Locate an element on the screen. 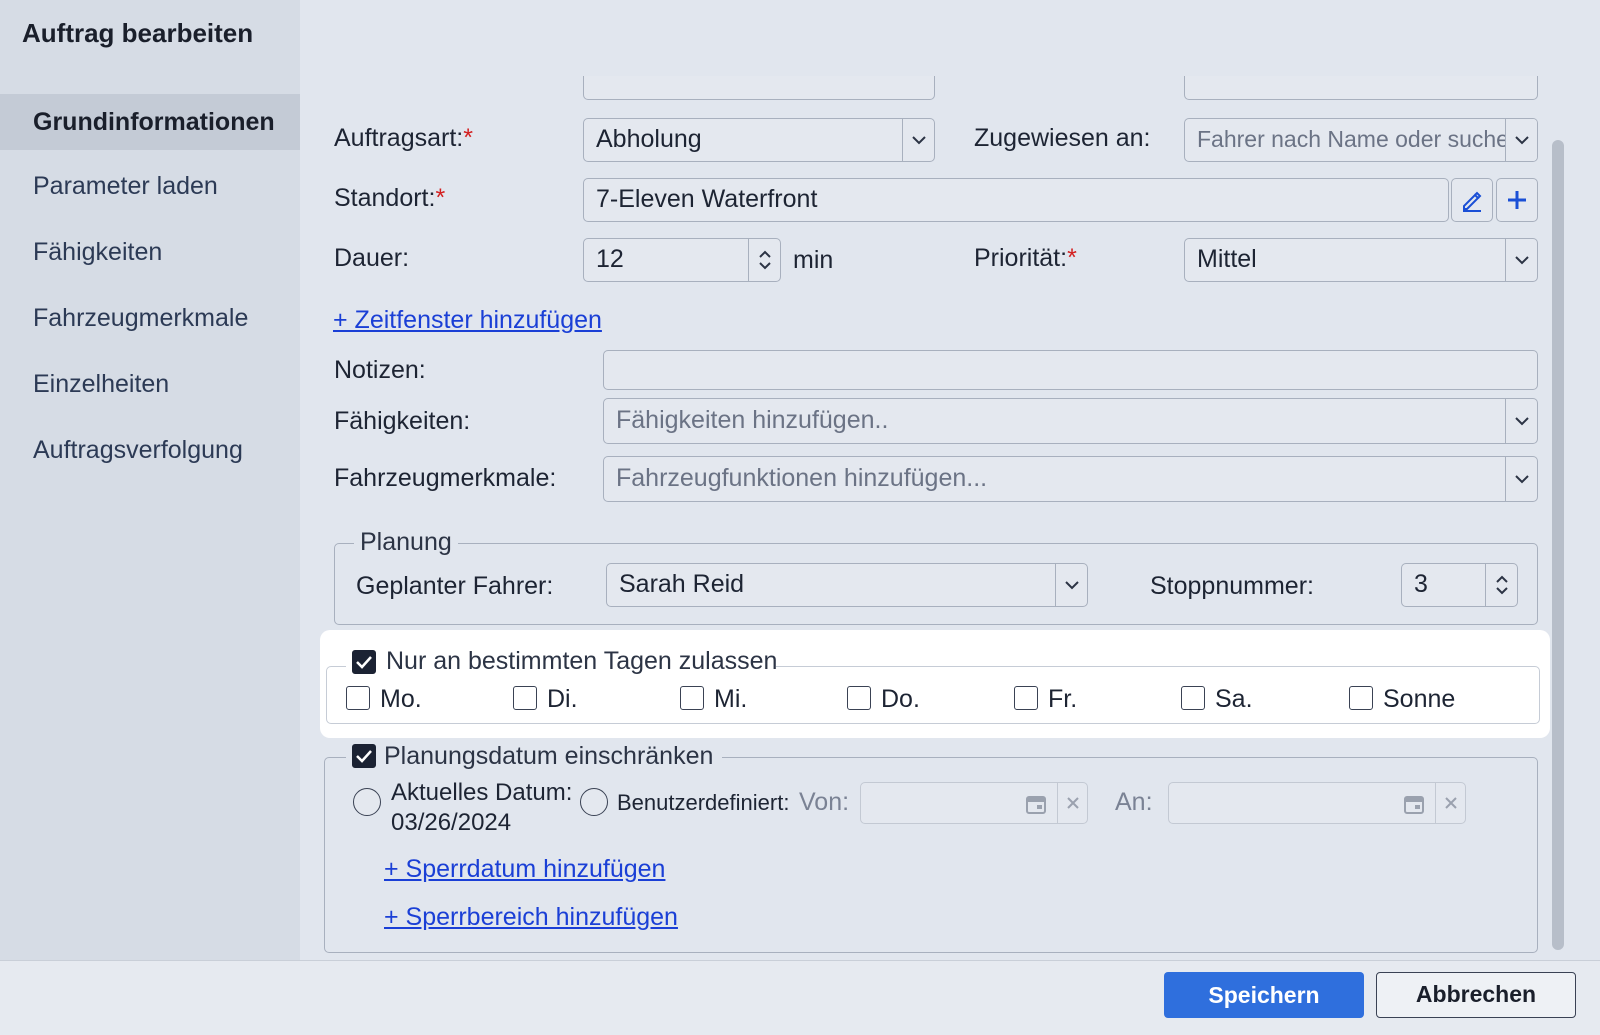  notes-label: Notizen: is located at coordinates (380, 370).